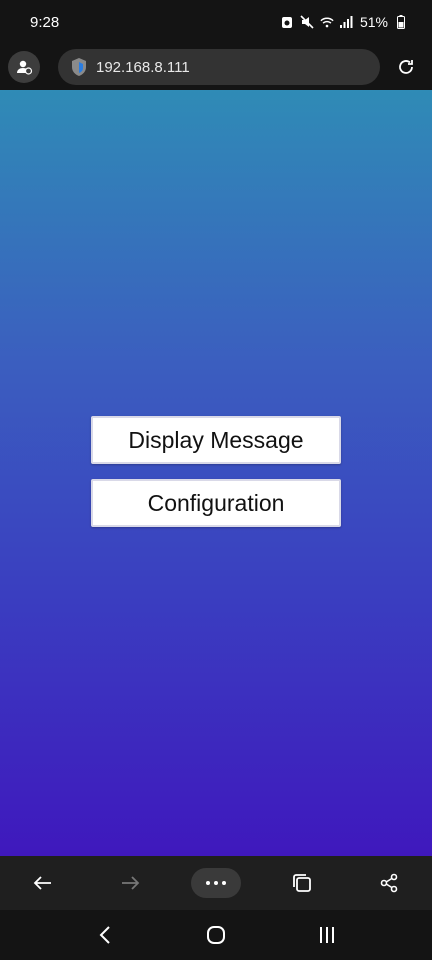 The height and width of the screenshot is (960, 432). Describe the element at coordinates (219, 67) in the screenshot. I see `url-field: 192.168.8.111` at that location.